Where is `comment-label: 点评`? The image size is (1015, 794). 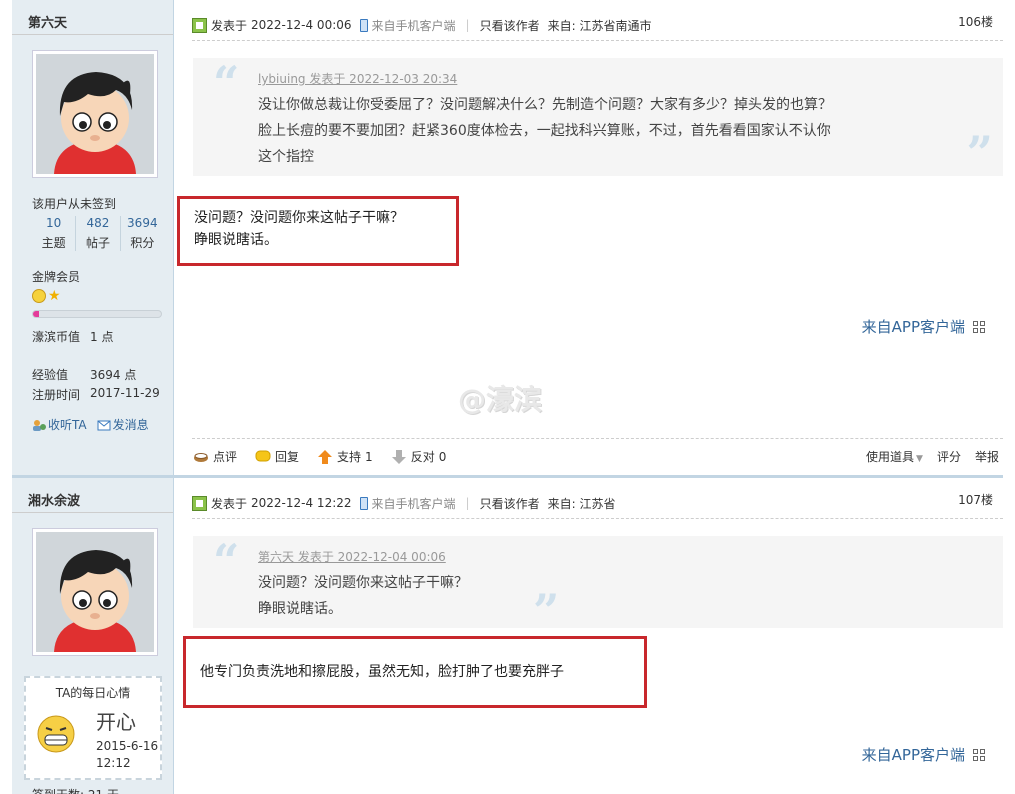 comment-label: 点评 is located at coordinates (225, 457).